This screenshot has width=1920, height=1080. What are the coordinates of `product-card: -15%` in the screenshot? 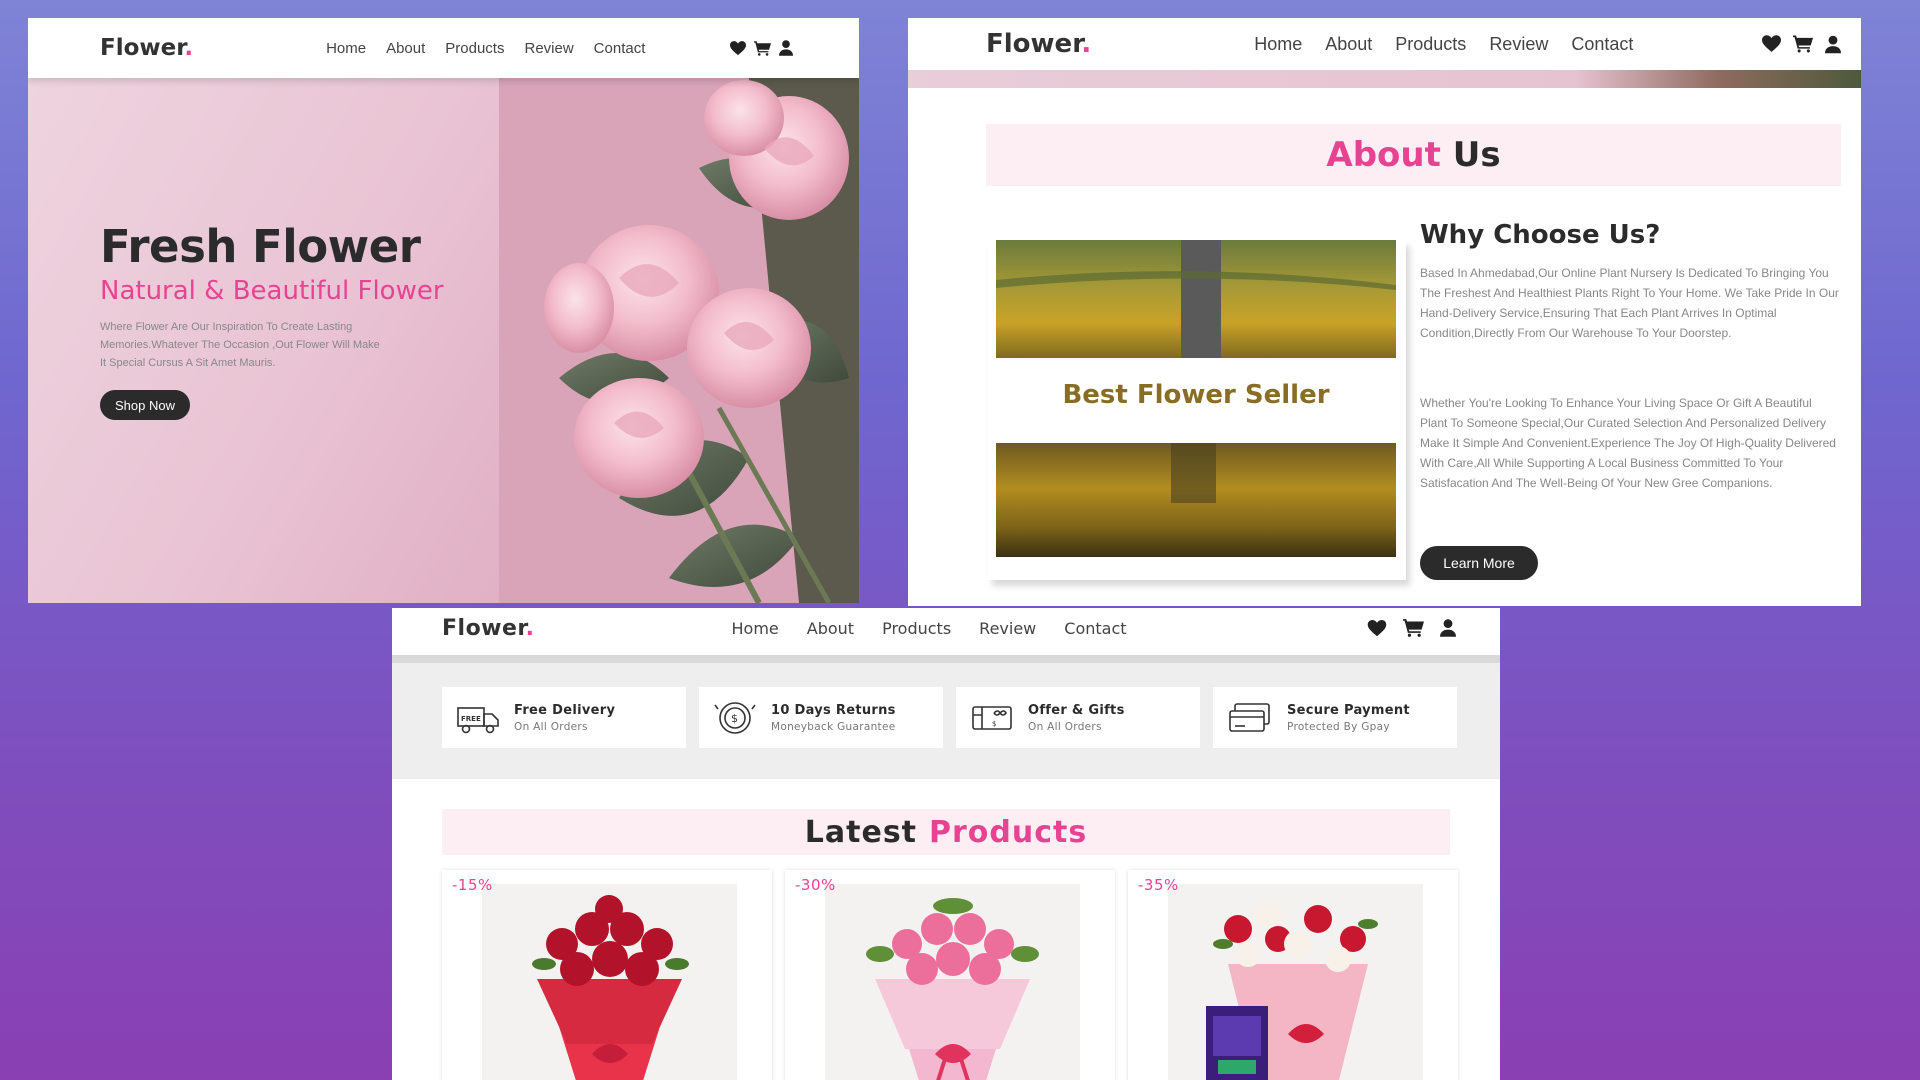 It's located at (607, 975).